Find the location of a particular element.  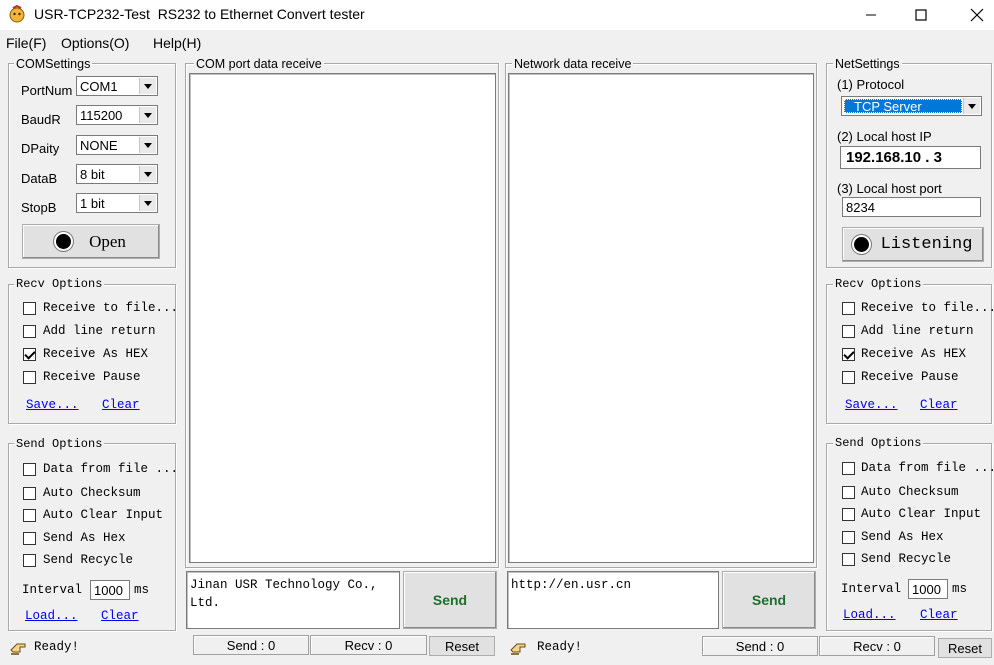

right-status-ready: Ready! is located at coordinates (560, 647).